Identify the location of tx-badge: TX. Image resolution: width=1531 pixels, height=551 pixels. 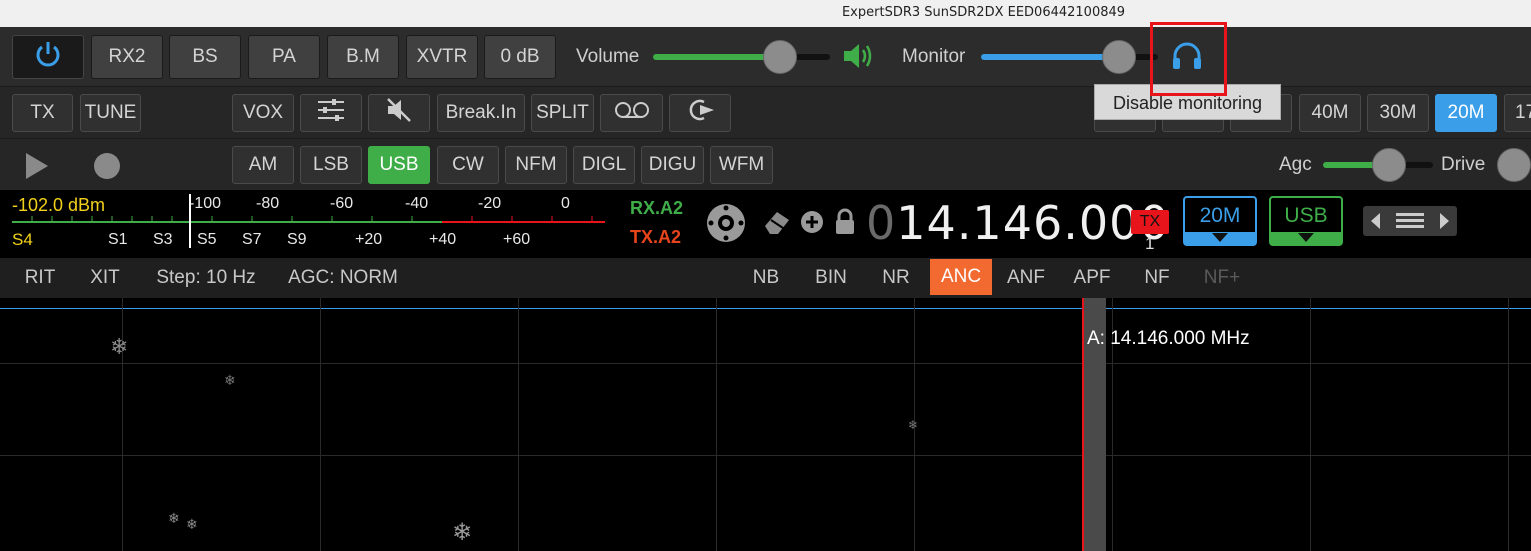
(1150, 222).